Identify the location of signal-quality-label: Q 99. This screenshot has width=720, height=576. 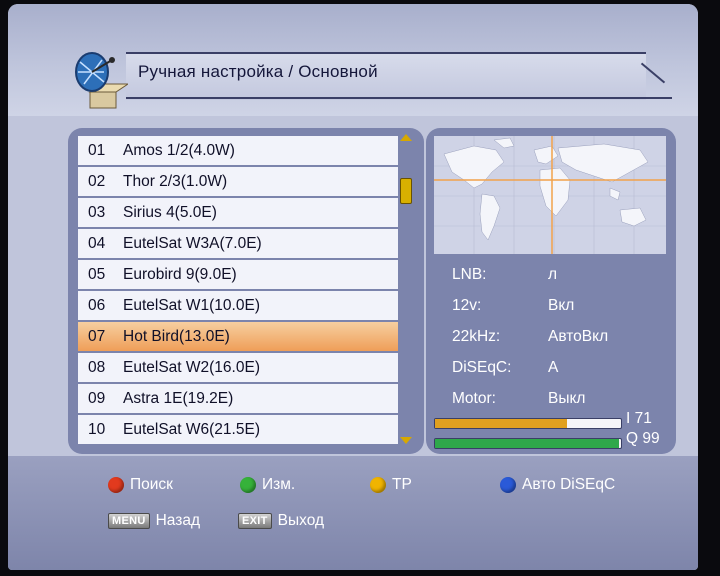
(643, 438).